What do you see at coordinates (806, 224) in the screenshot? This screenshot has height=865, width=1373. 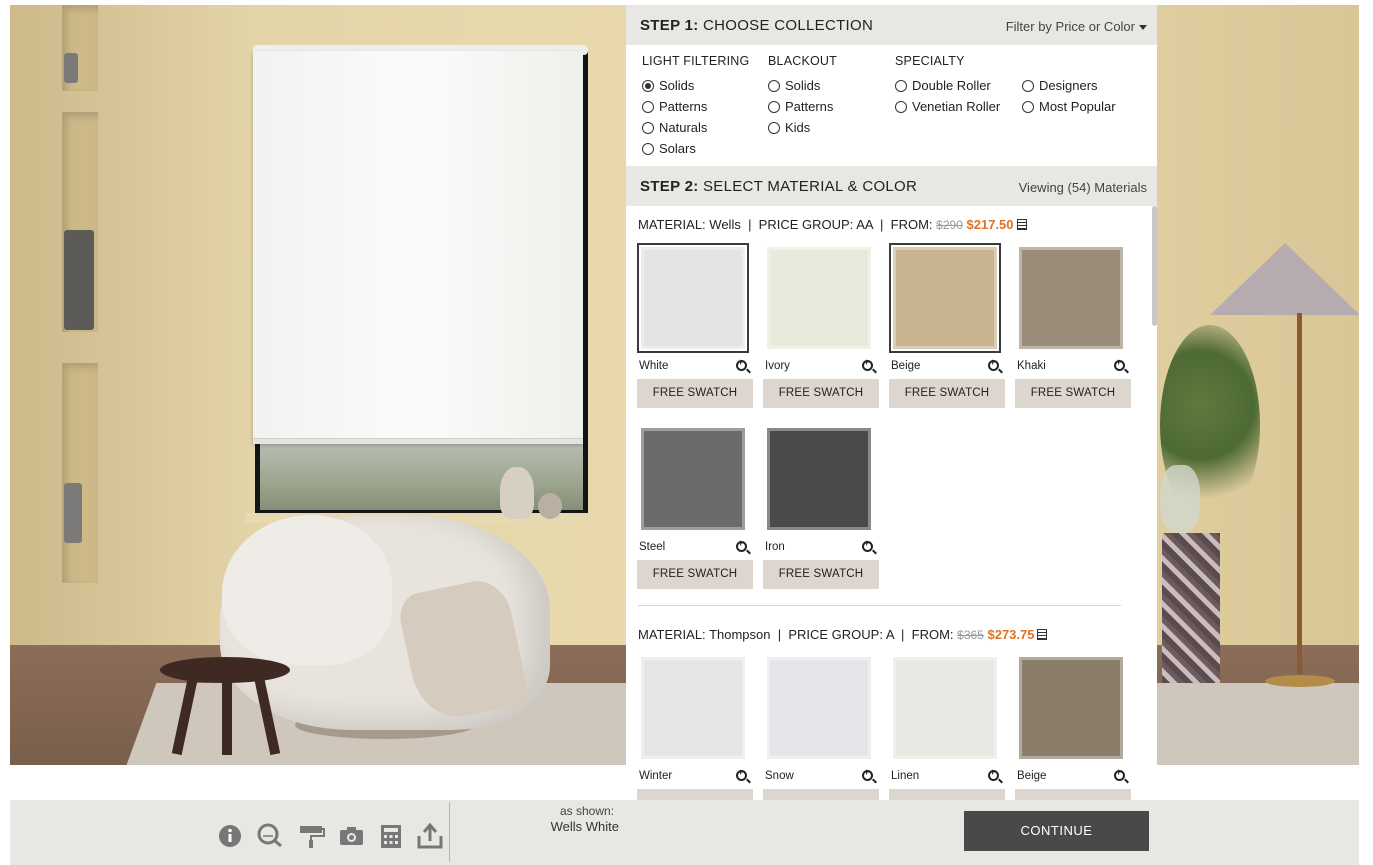 I see `price-group-label: PRICE GROUP:` at bounding box center [806, 224].